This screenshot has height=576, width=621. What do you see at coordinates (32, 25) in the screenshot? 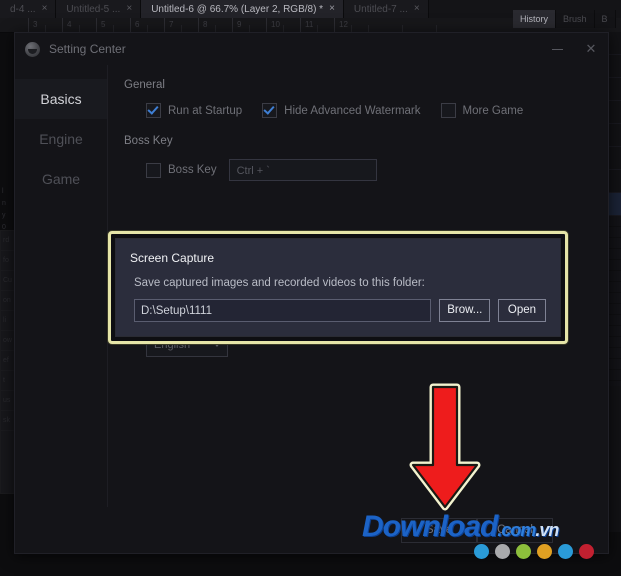
I see `ruler-mark: 3` at bounding box center [32, 25].